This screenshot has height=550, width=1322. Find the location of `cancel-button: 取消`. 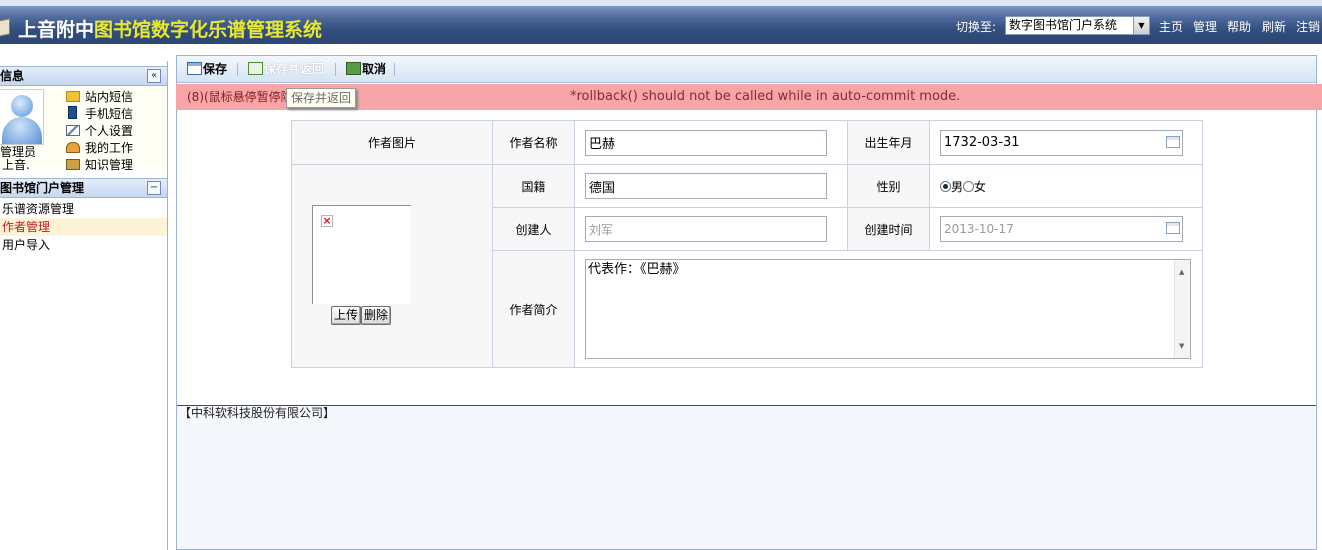

cancel-button: 取消 is located at coordinates (366, 69).